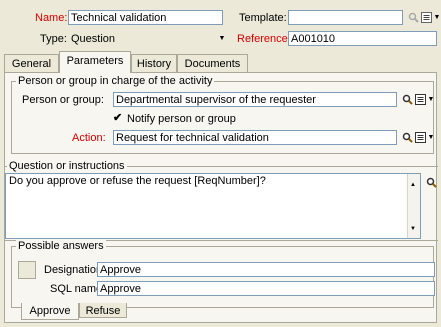 Image resolution: width=441 pixels, height=327 pixels. I want to click on scroll-up-icon: ▲, so click(413, 185).